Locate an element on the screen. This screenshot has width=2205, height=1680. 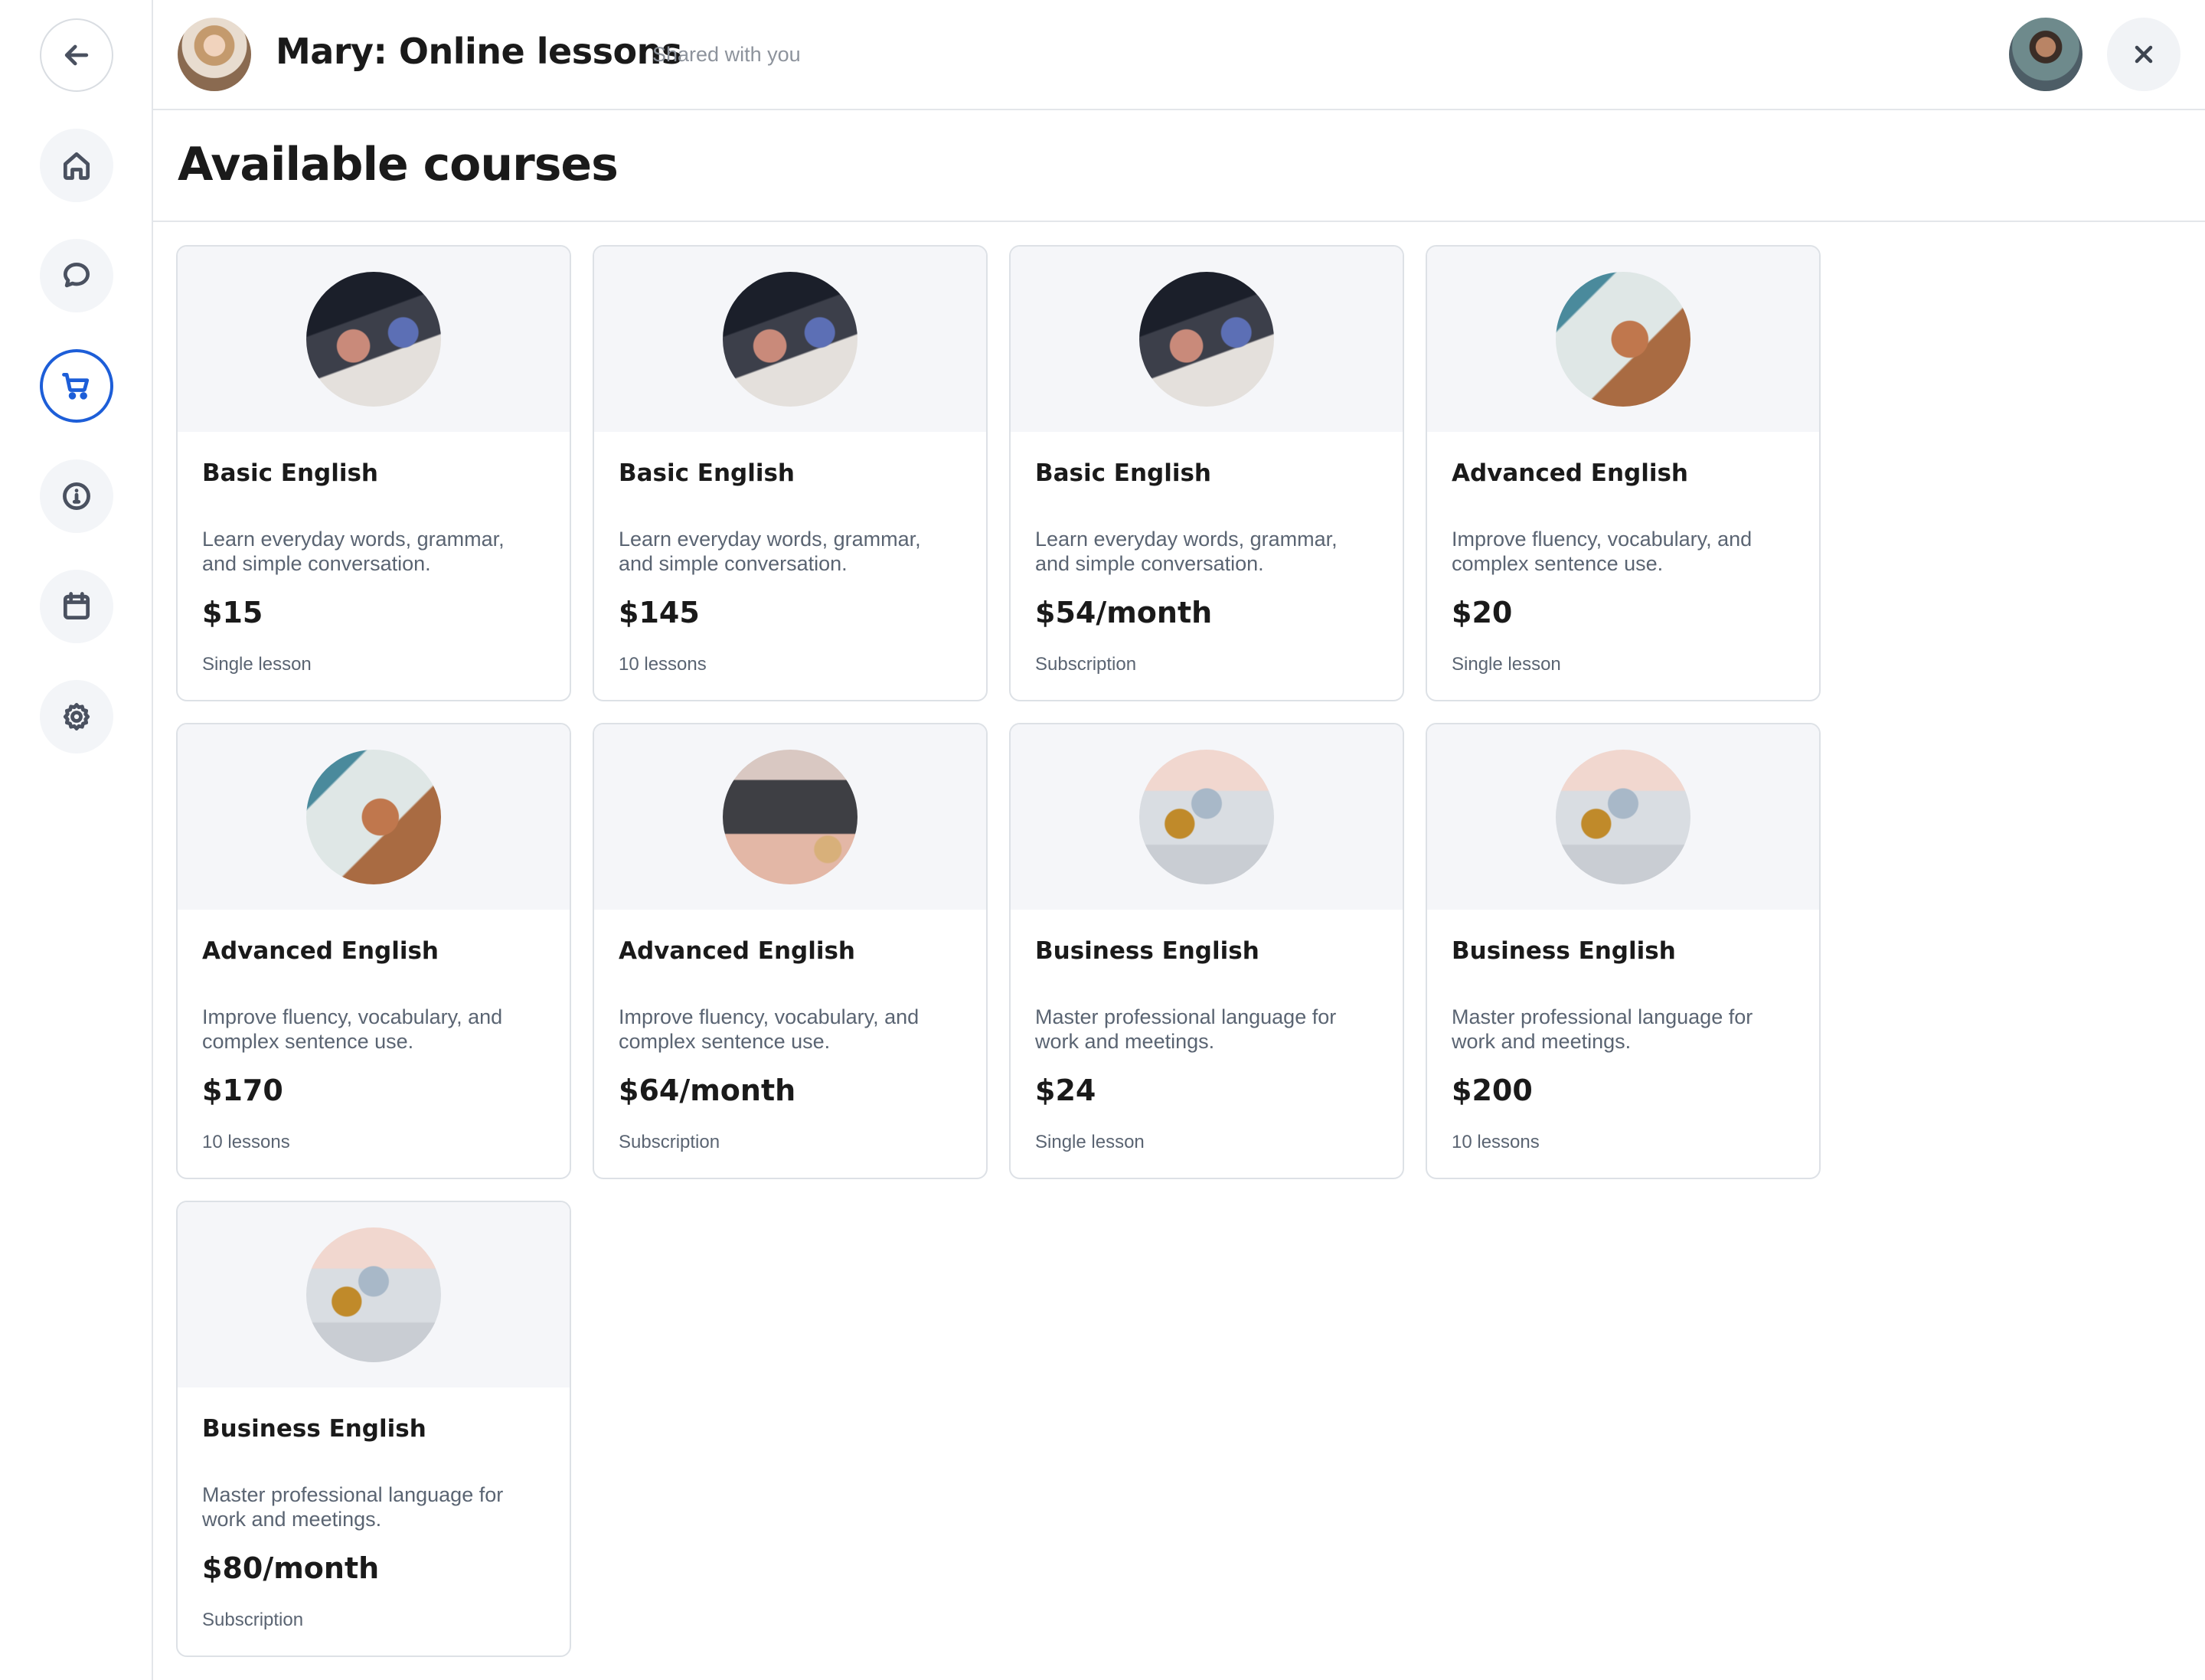
top-header: Mary: Online lessons Shared with you is located at coordinates (1179, 55).